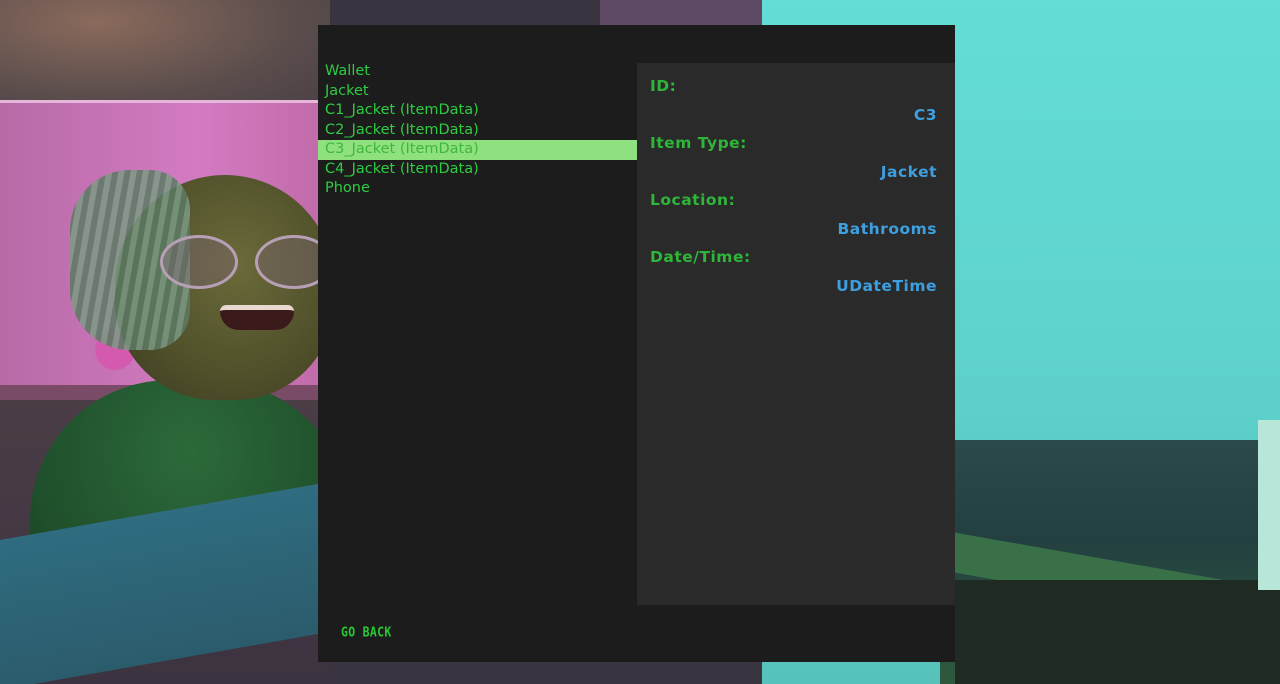  I want to click on scene-ceiling, so click(165, 55).